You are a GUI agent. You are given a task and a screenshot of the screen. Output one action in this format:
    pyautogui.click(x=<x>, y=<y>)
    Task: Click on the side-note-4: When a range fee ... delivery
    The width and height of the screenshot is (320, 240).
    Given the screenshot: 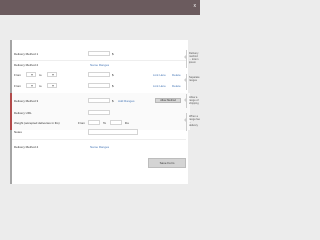 What is the action you would take?
    pyautogui.click(x=193, y=122)
    